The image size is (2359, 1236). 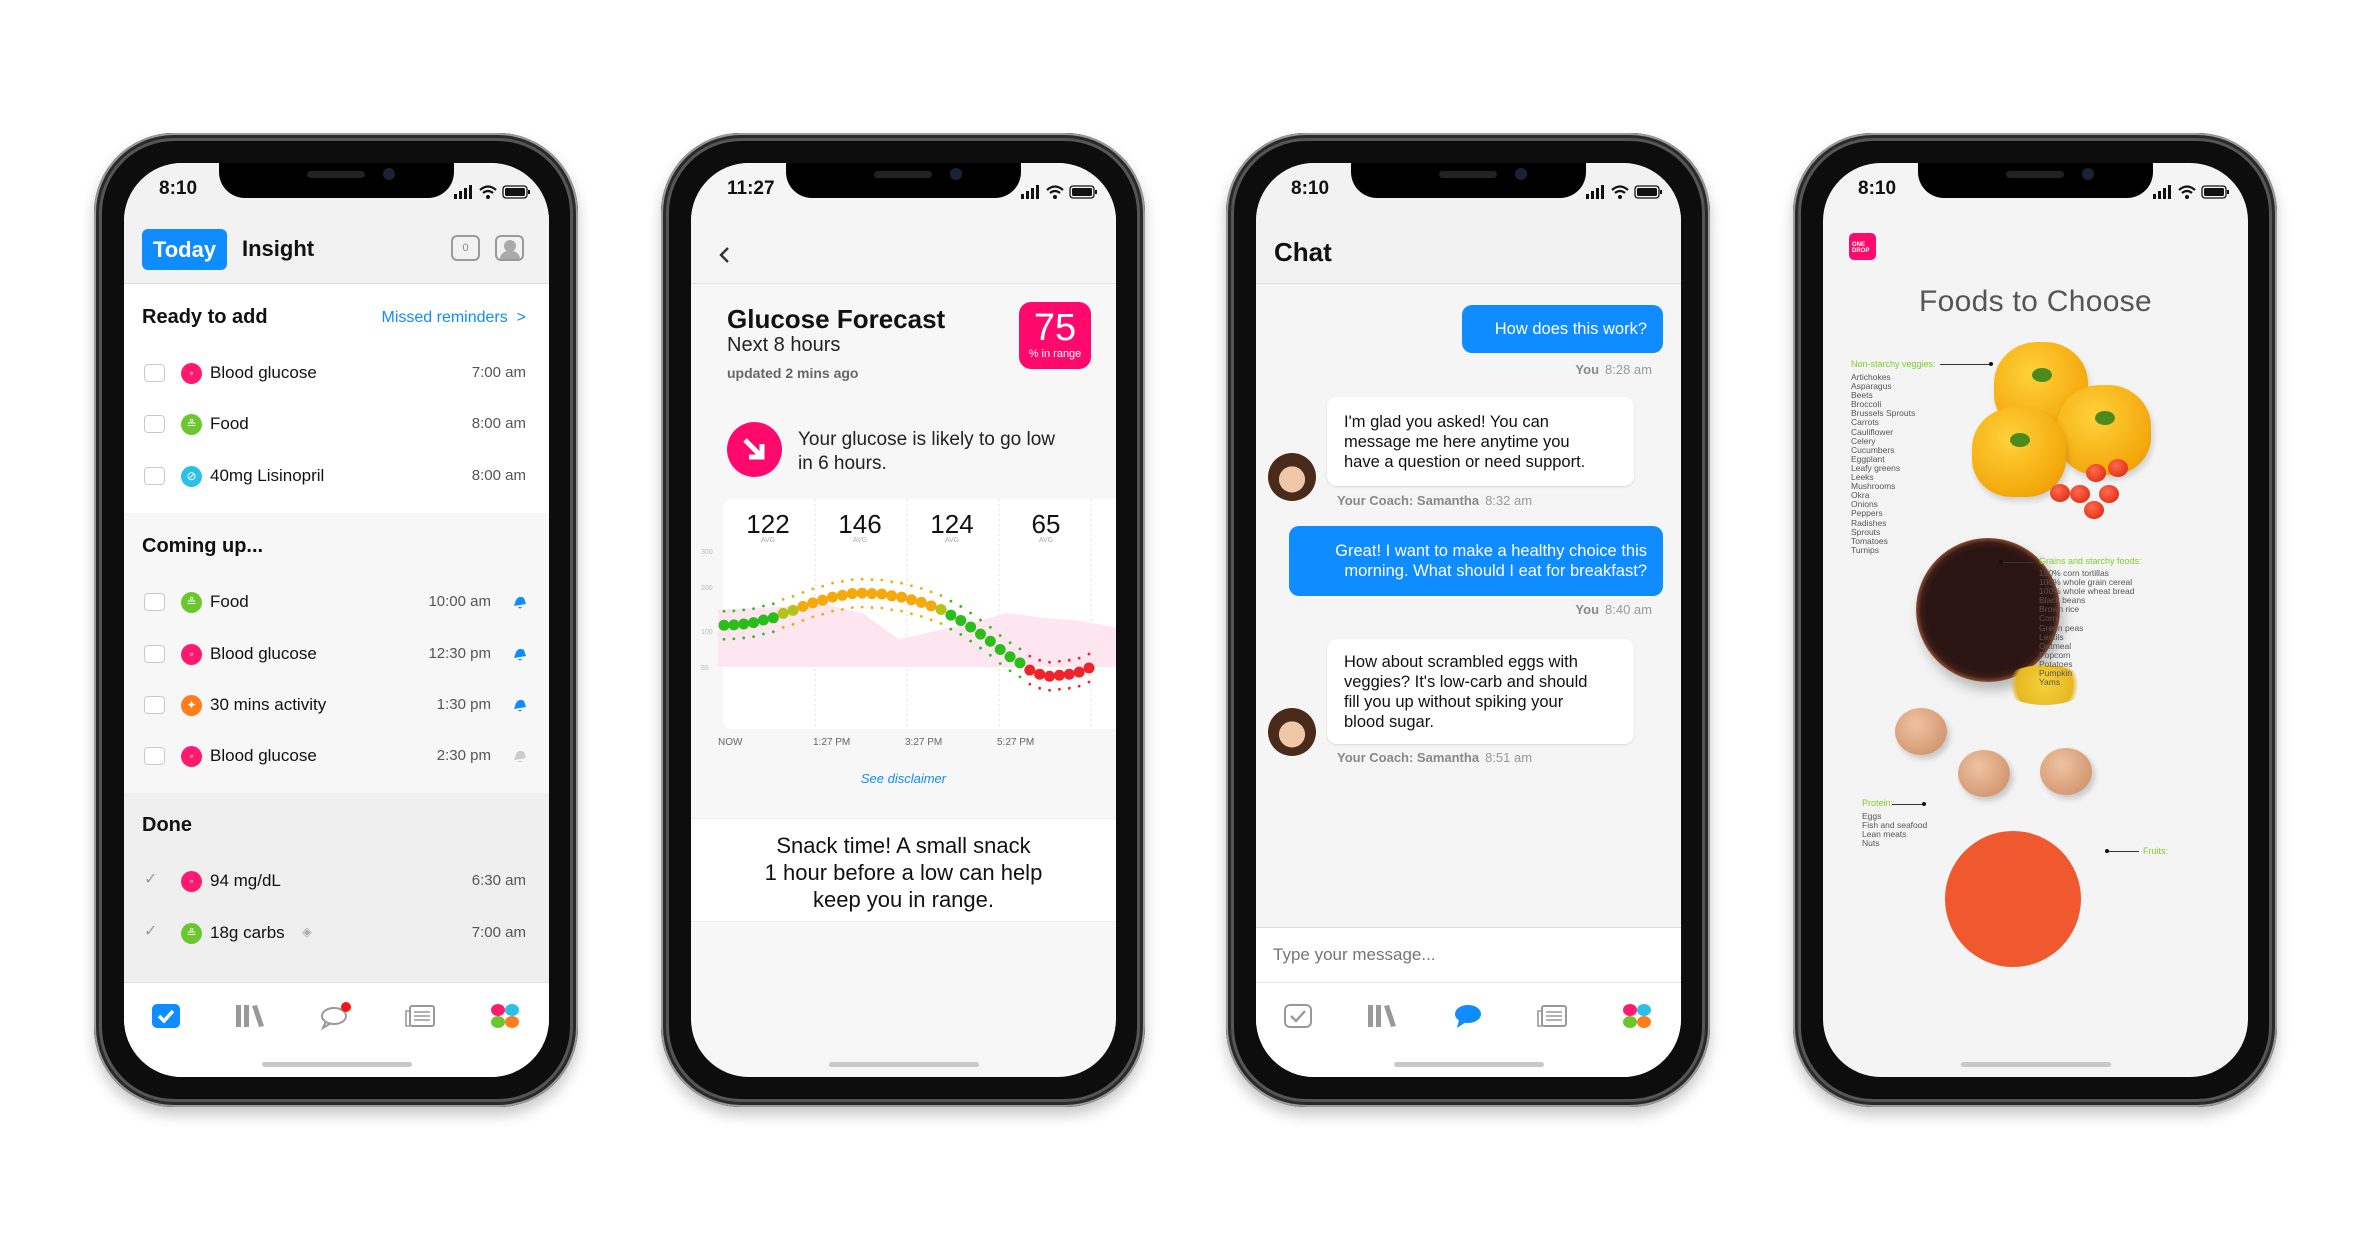 I want to click on connector-line, so click(x=1965, y=364).